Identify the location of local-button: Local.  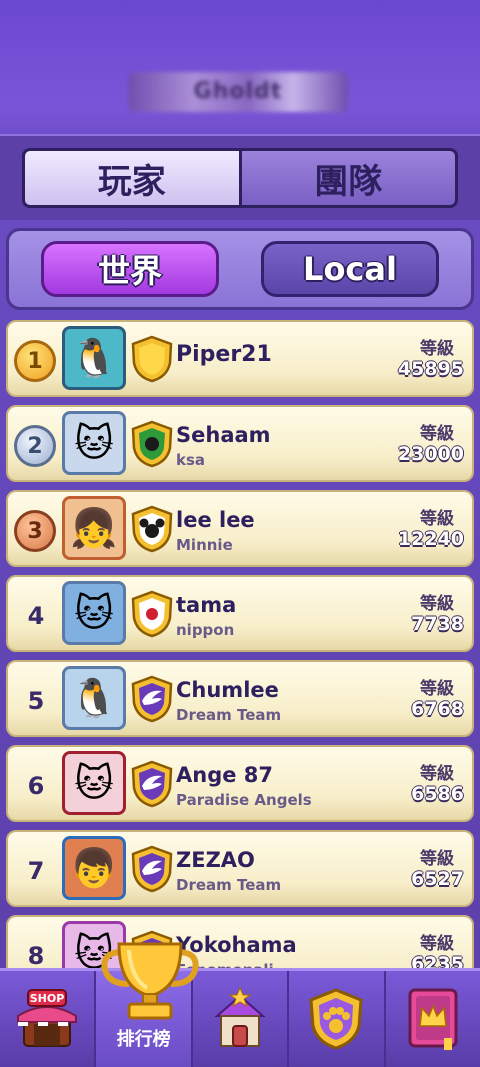
(350, 269).